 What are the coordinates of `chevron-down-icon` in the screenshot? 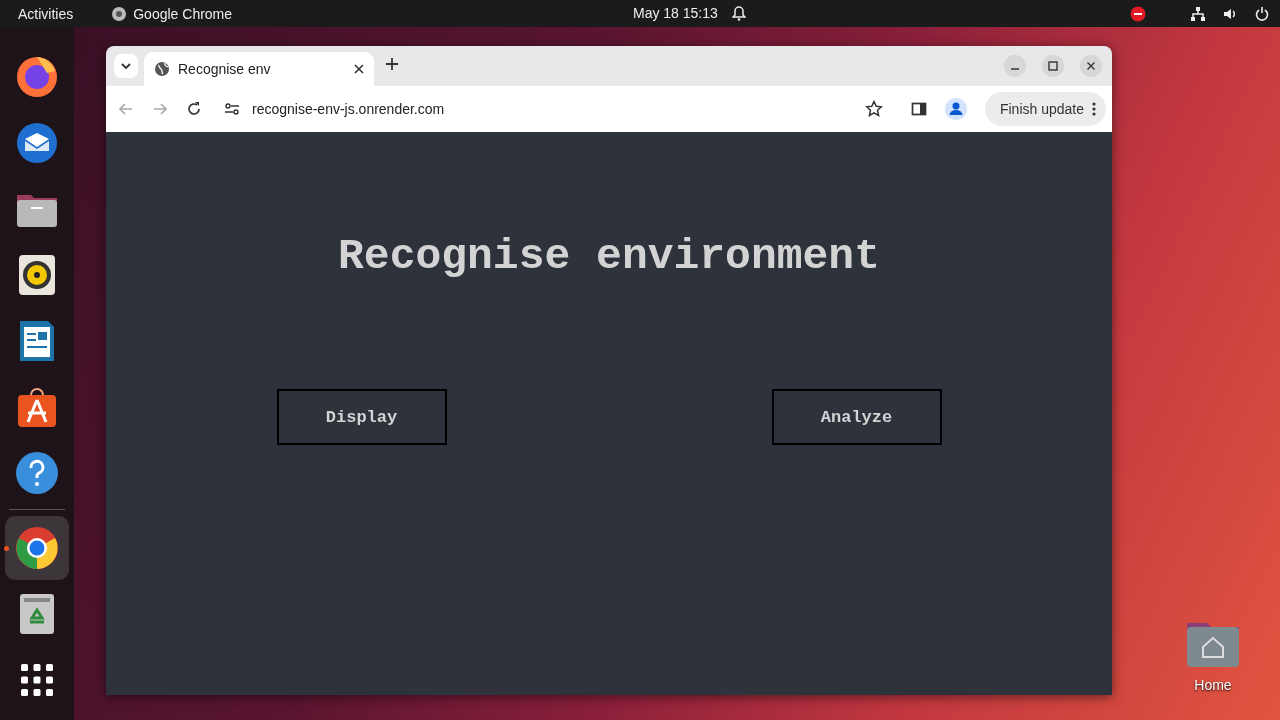 It's located at (126, 66).